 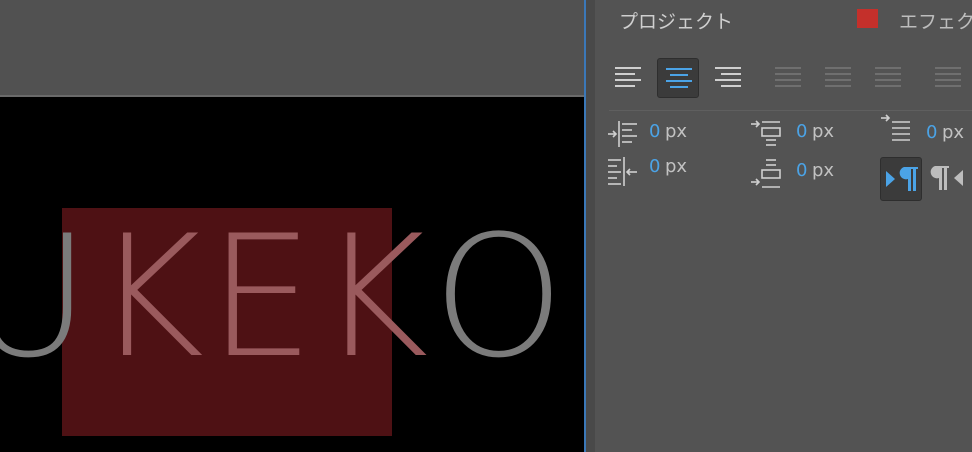 I want to click on justify-all-icon, so click(x=948, y=77).